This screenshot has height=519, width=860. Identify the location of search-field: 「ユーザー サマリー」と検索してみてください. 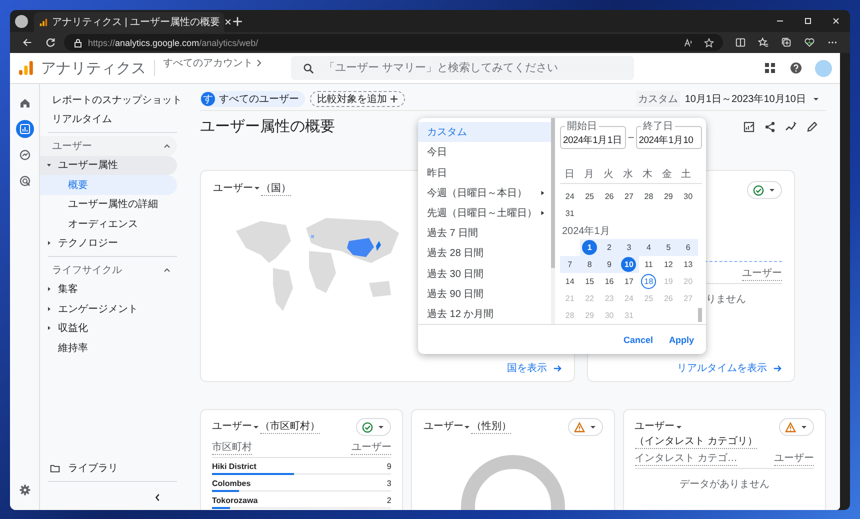
(462, 68).